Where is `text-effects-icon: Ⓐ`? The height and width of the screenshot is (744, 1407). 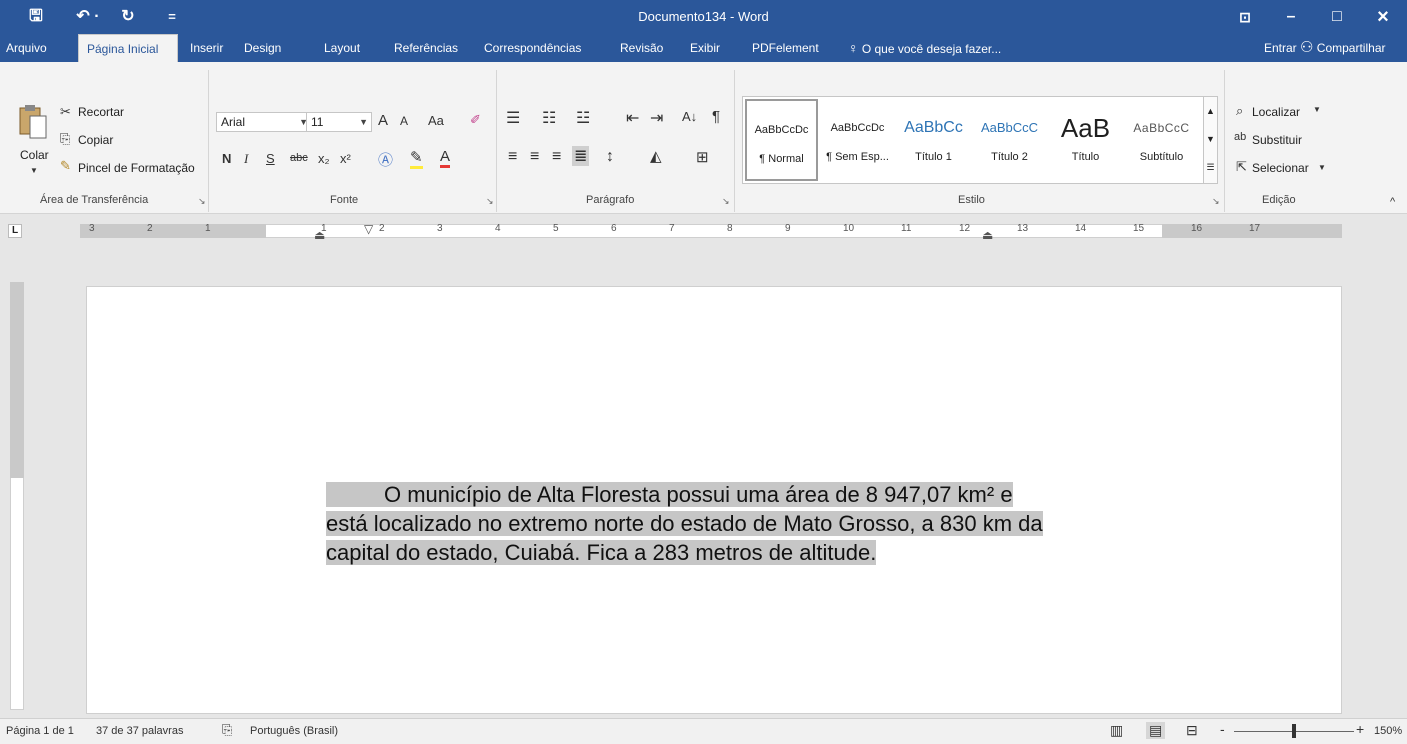 text-effects-icon: Ⓐ is located at coordinates (385, 159).